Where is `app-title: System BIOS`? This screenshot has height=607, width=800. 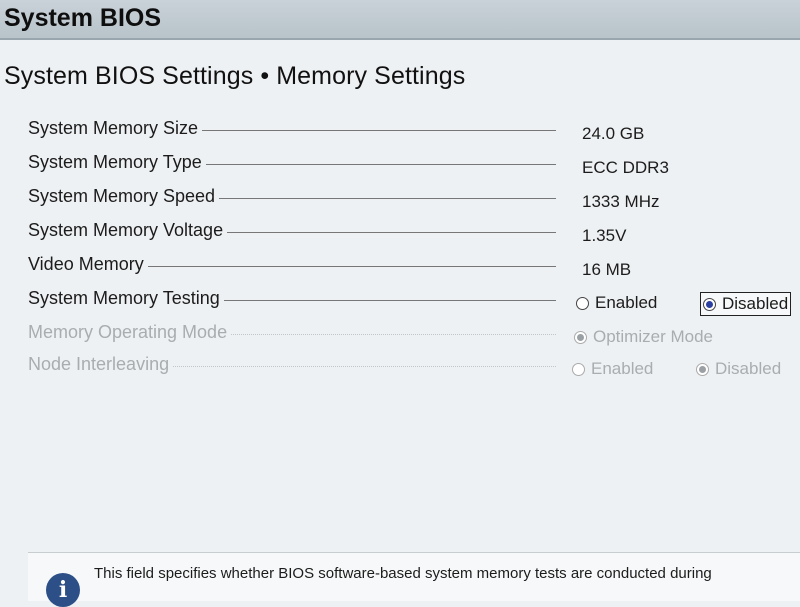
app-title: System BIOS is located at coordinates (83, 18).